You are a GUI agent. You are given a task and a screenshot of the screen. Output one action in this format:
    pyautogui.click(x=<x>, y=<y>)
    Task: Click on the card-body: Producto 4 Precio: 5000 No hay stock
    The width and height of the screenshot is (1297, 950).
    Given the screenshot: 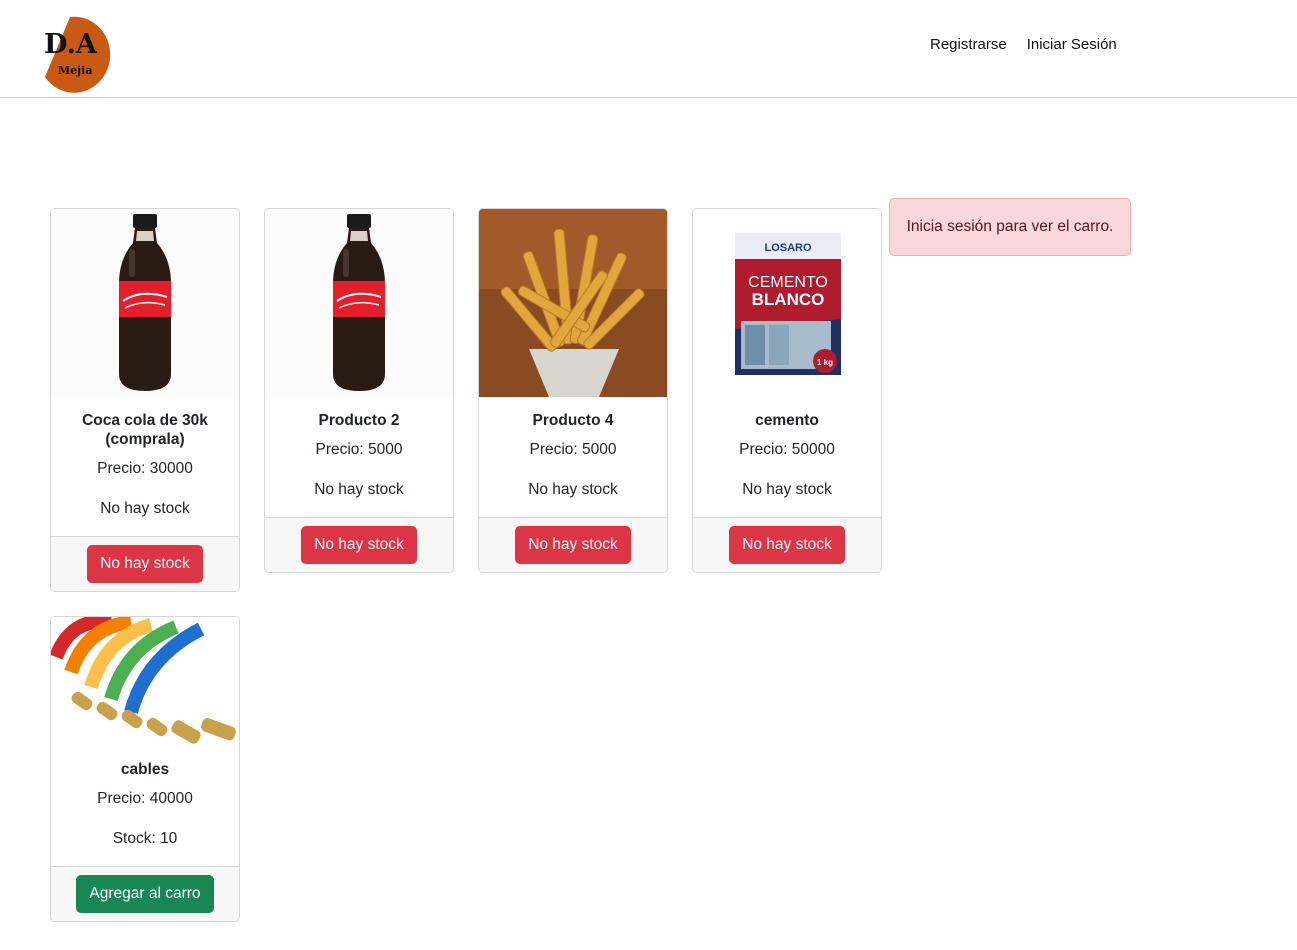 What is the action you would take?
    pyautogui.click(x=573, y=457)
    